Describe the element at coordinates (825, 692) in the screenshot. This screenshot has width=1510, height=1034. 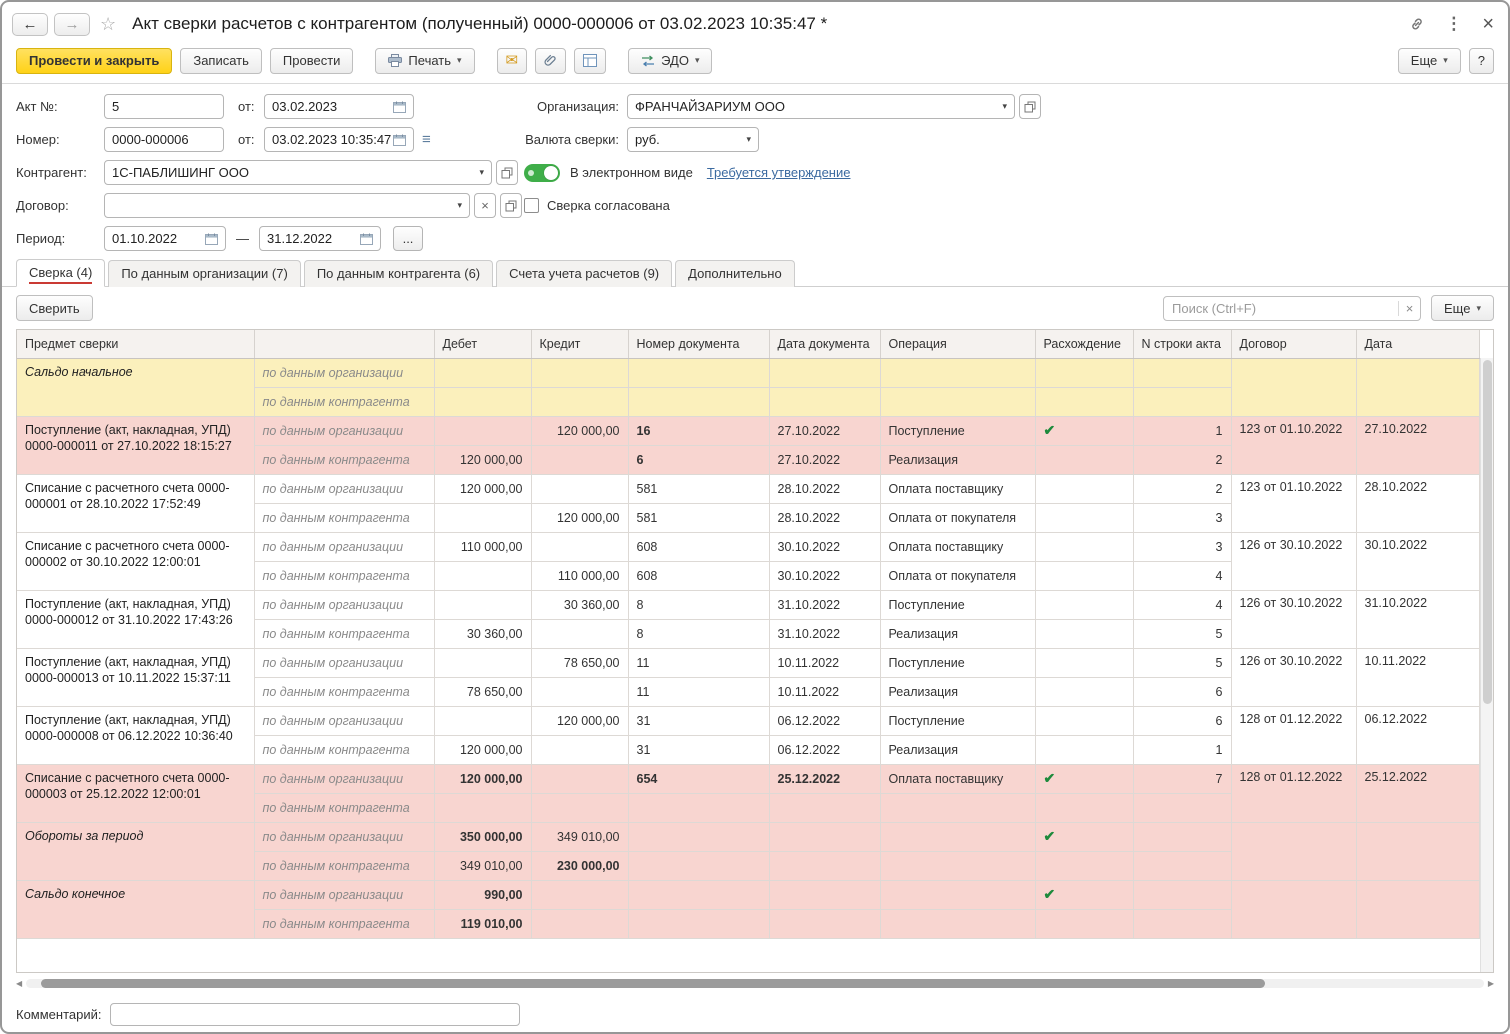
I see `doc-date-cell: 10.11.2022` at that location.